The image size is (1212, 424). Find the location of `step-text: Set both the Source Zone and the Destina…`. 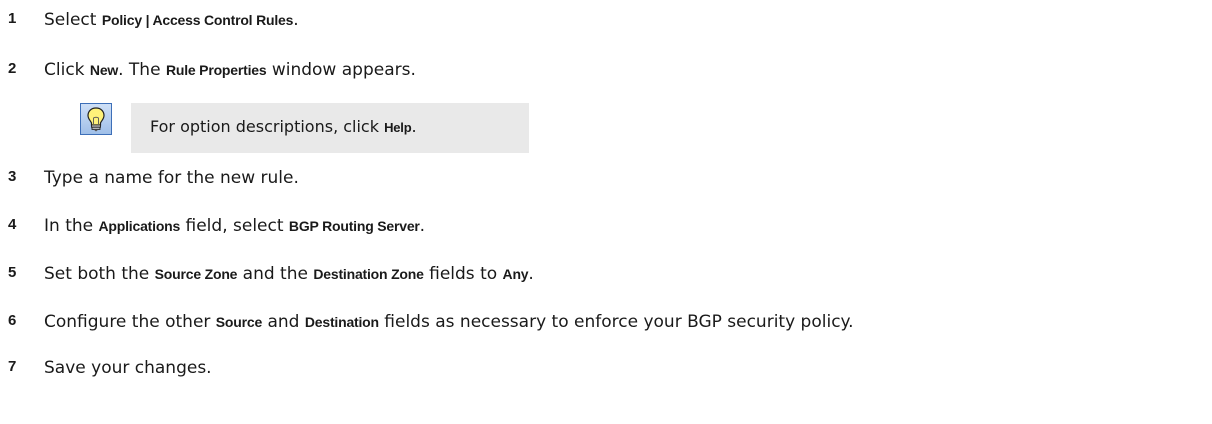

step-text: Set both the Source Zone and the Destina… is located at coordinates (289, 274).